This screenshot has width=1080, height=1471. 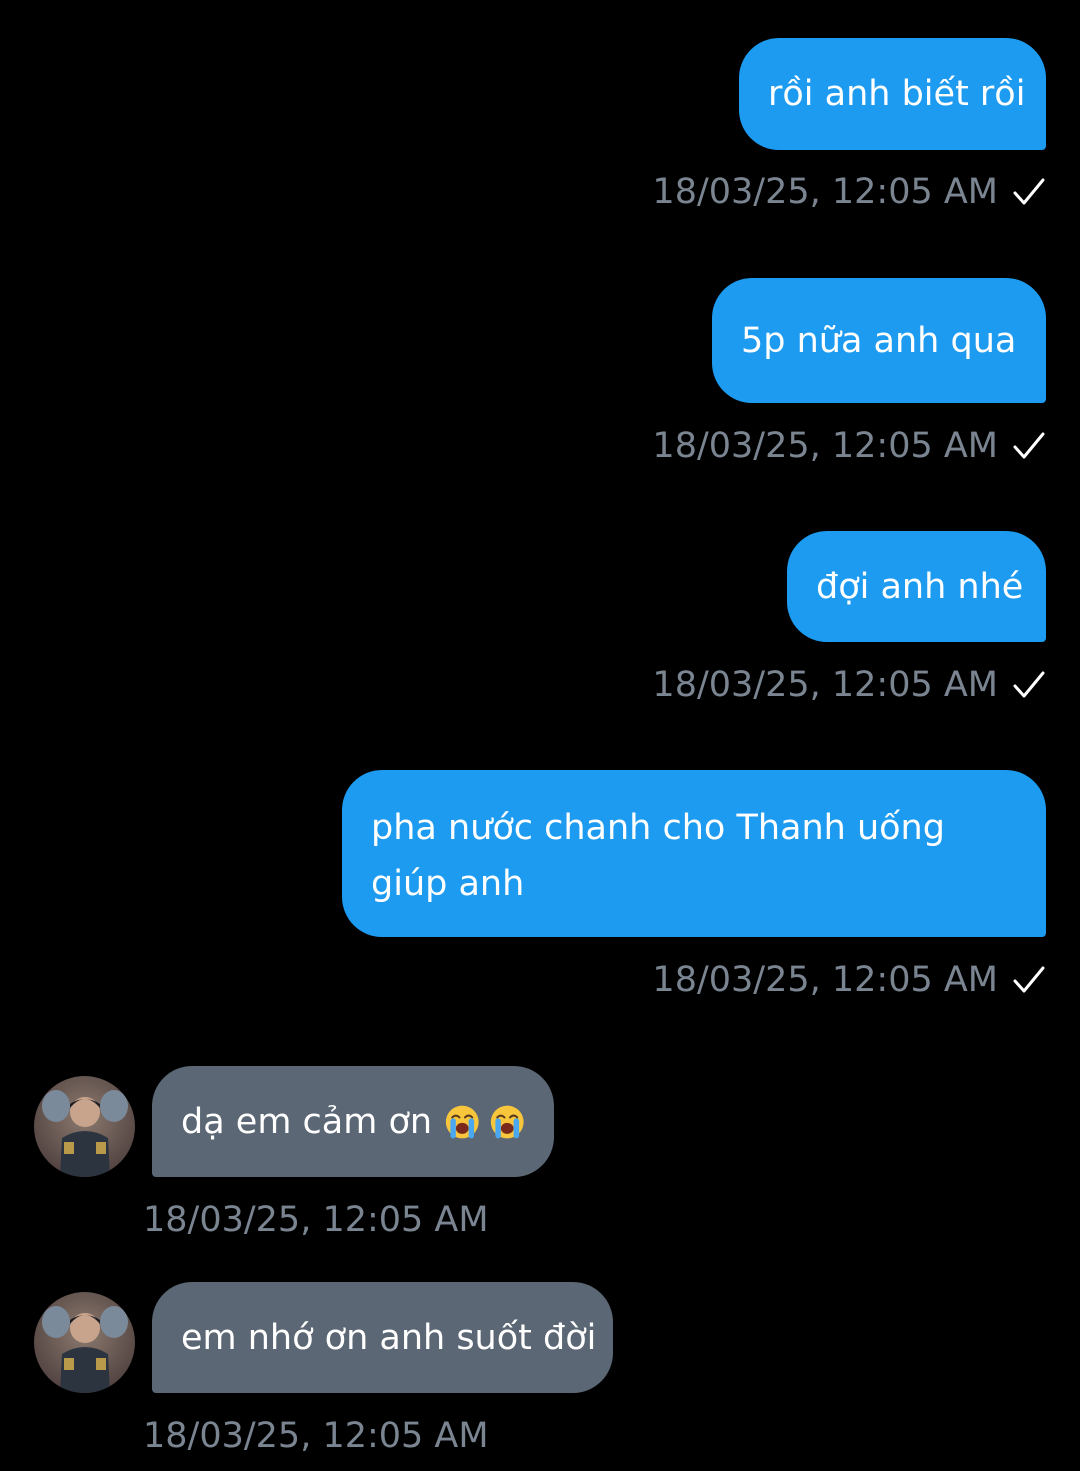 I want to click on message-text: dạ em cảm ơn, so click(x=307, y=1121).